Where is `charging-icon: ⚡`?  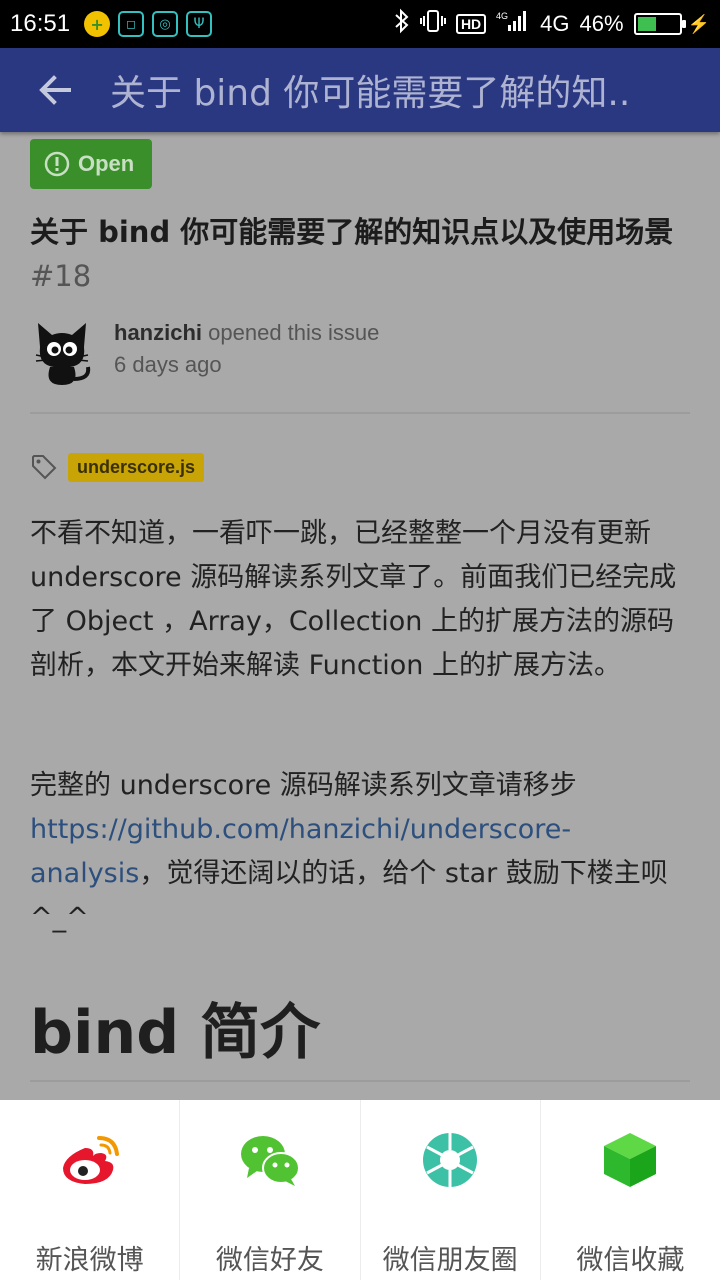 charging-icon: ⚡ is located at coordinates (698, 23).